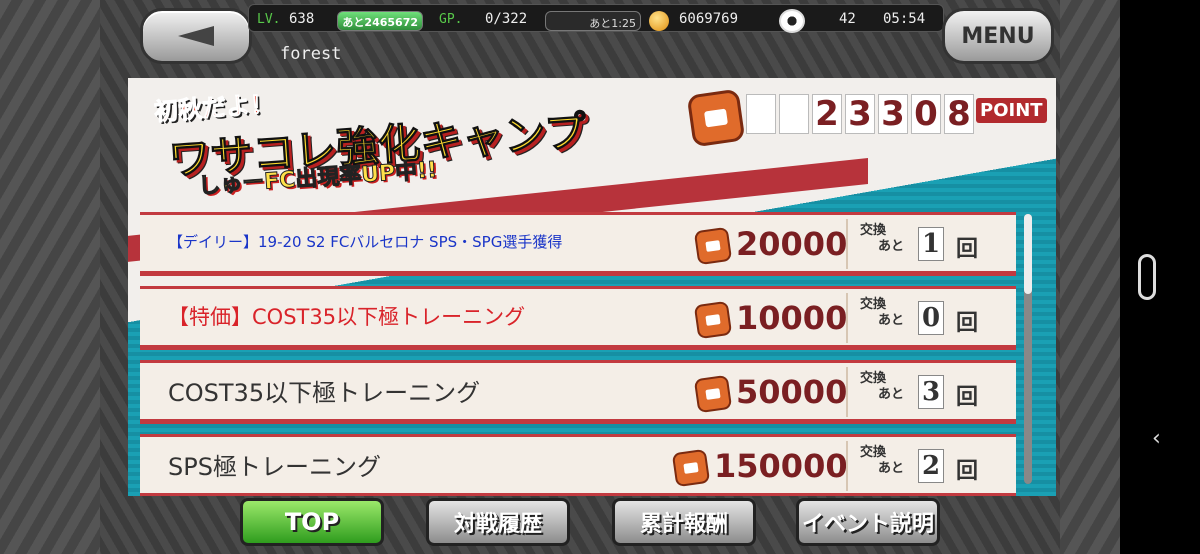 This screenshot has height=554, width=1200. Describe the element at coordinates (612, 23) in the screenshot. I see `gp-timer: あと1:25` at that location.